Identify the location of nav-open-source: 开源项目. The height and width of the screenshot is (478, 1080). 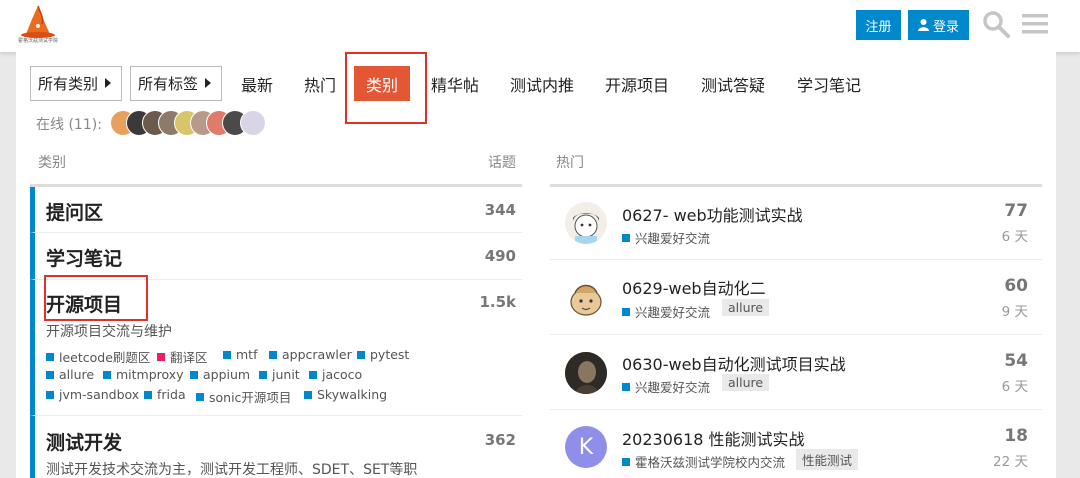
(637, 83).